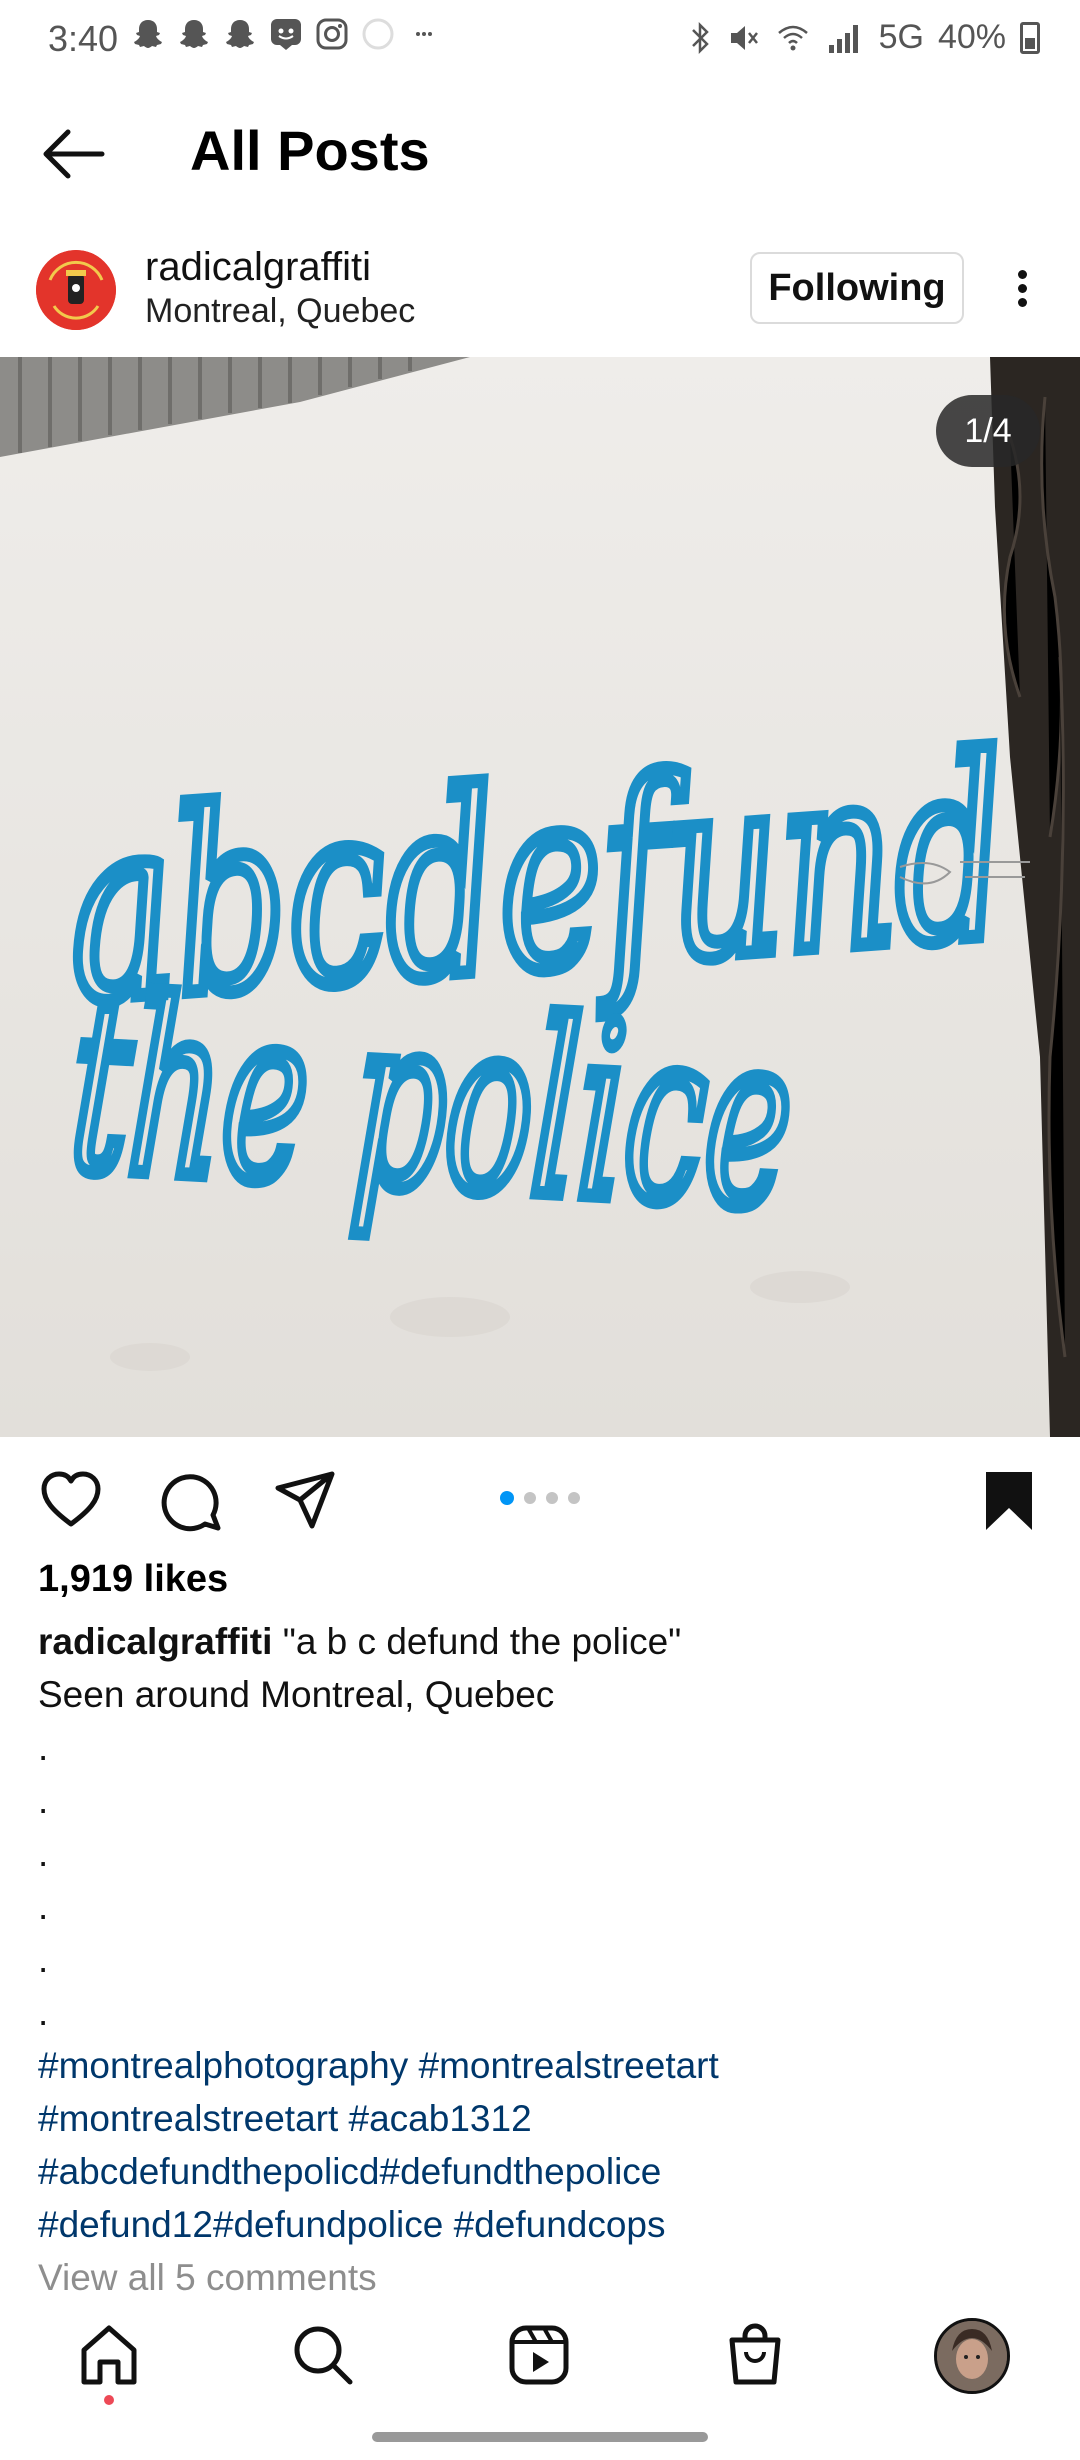  Describe the element at coordinates (482, 1641) in the screenshot. I see `caption-text: "a b c defund the police"` at that location.